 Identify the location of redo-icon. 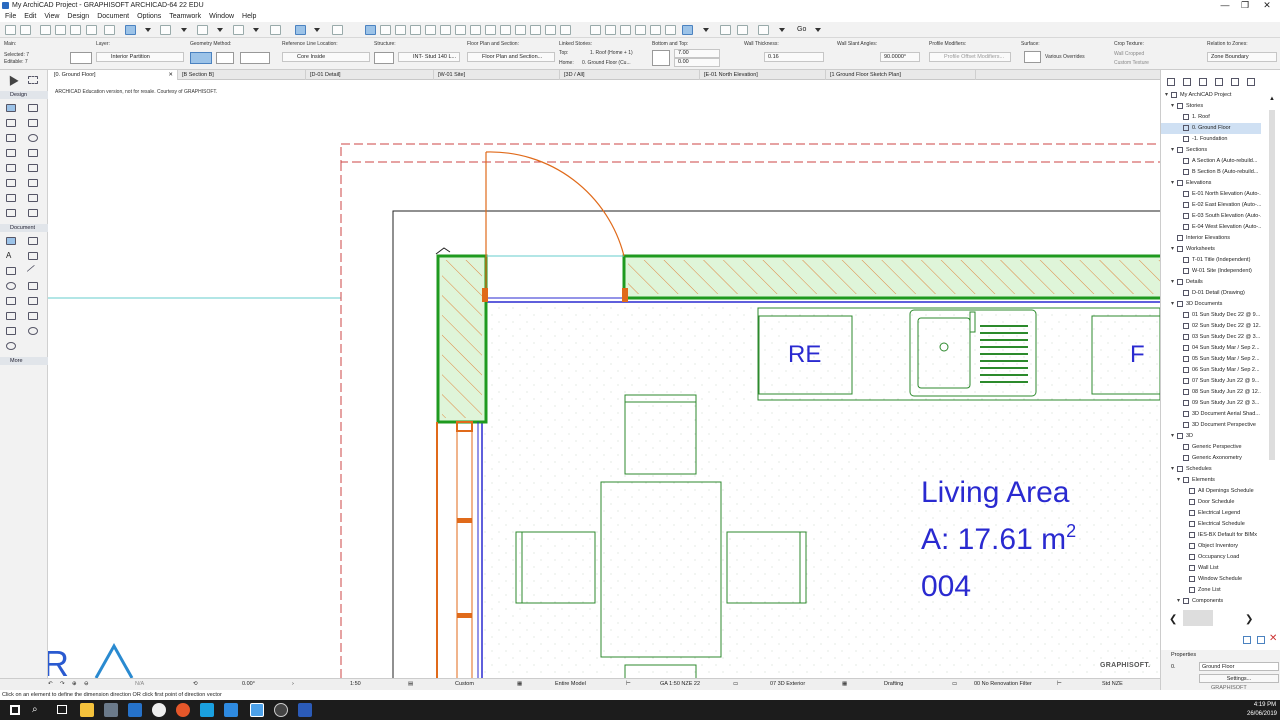
(25, 30).